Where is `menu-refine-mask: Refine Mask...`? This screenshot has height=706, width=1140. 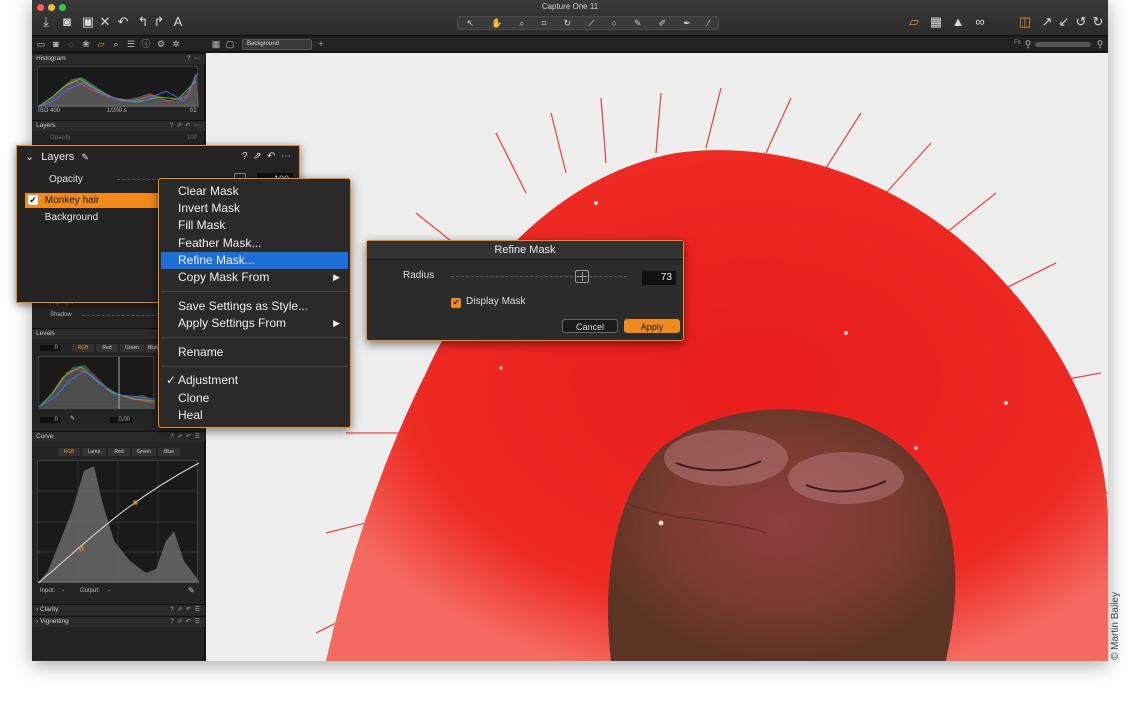 menu-refine-mask: Refine Mask... is located at coordinates (254, 260).